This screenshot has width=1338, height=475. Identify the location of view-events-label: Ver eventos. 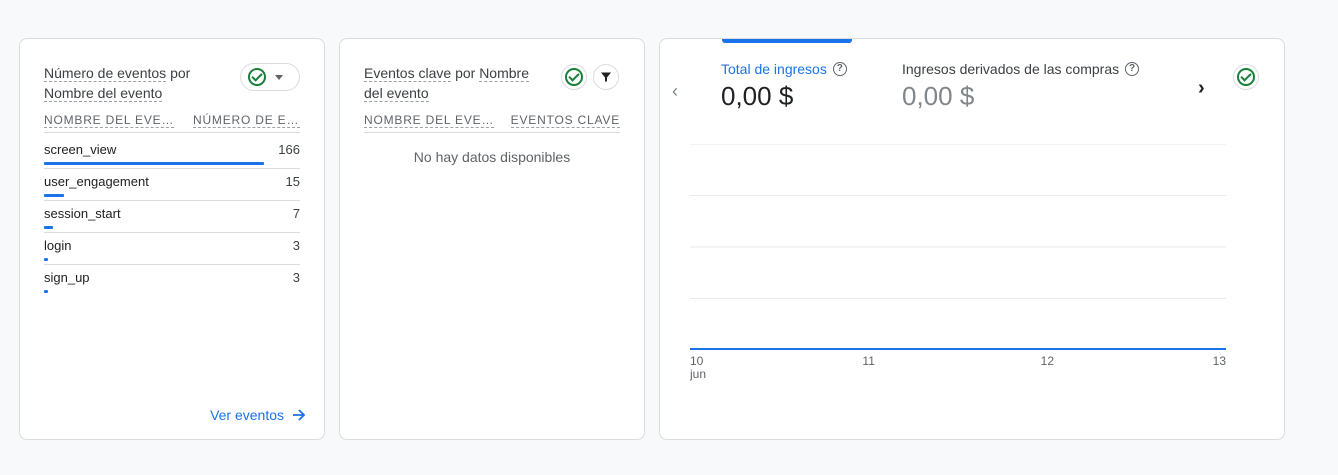
(247, 415).